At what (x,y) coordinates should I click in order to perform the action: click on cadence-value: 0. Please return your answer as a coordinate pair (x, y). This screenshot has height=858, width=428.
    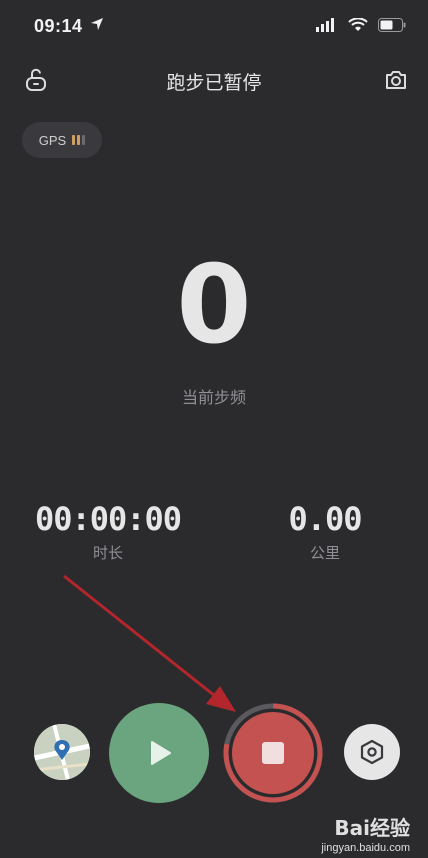
    Looking at the image, I should click on (214, 305).